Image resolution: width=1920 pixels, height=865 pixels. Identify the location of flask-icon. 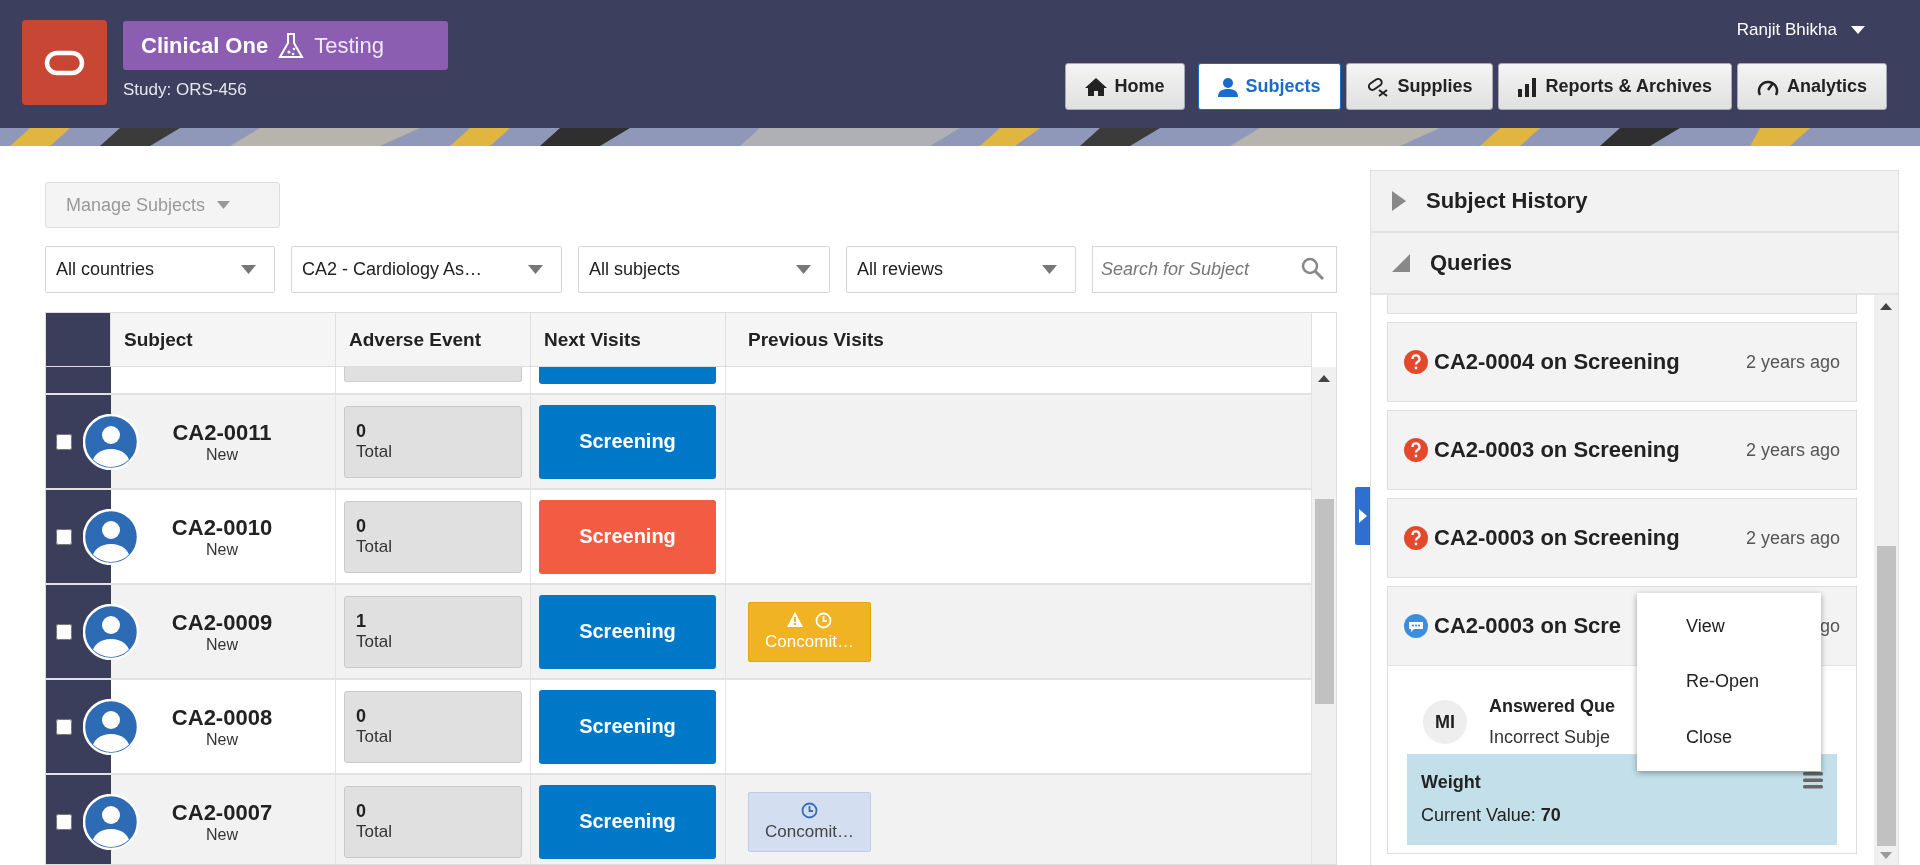
(291, 45).